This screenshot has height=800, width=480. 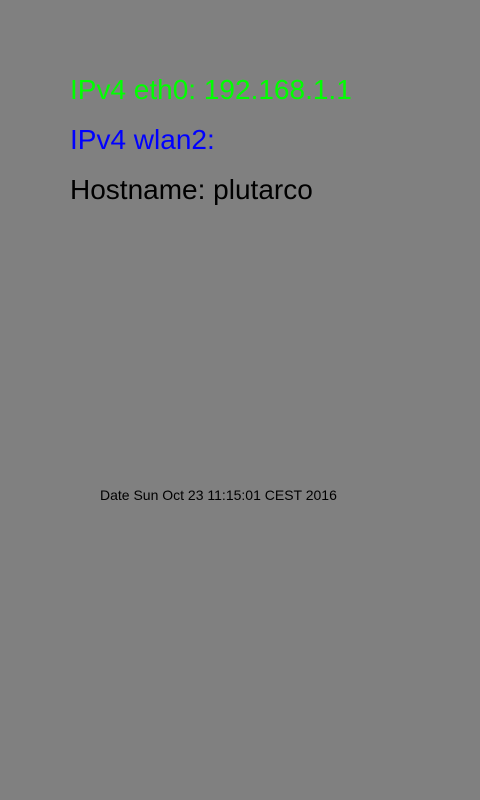 I want to click on wlan2-ip-label: IPv4 wlan2:, so click(x=142, y=139).